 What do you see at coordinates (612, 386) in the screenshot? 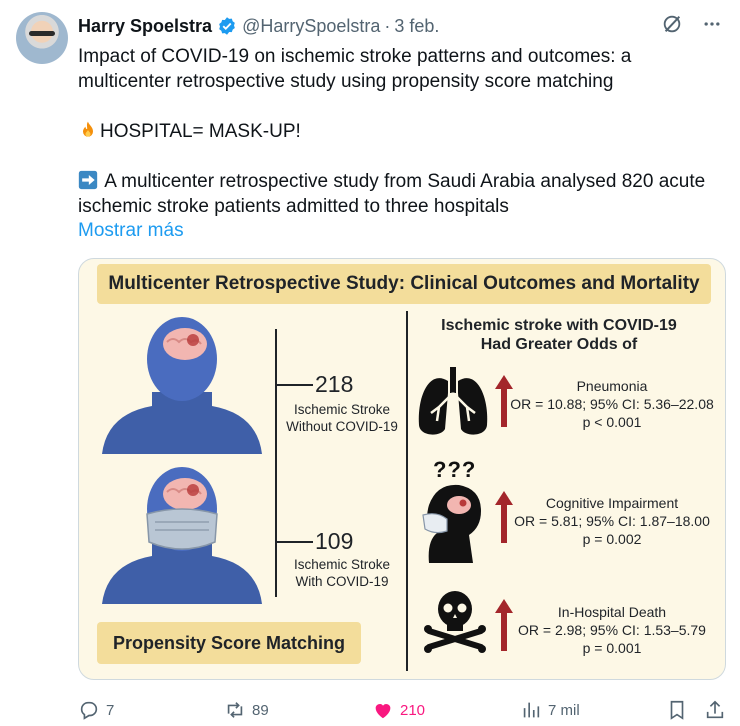
I see `outcome-name: Pneumonia` at bounding box center [612, 386].